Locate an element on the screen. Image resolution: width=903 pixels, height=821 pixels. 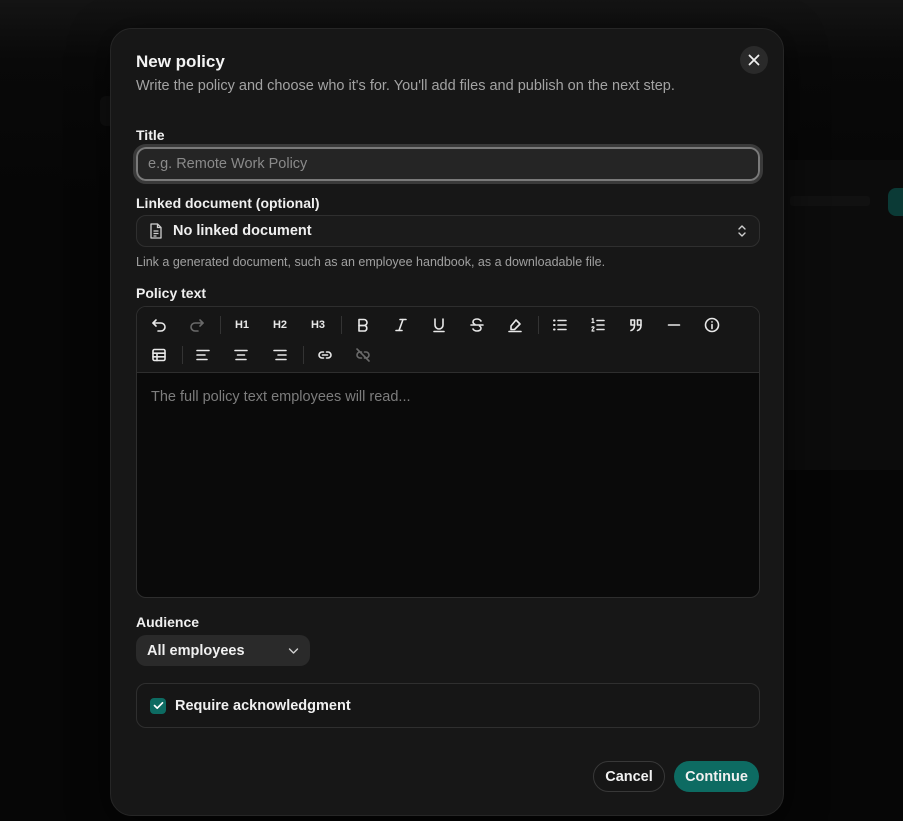
heading-3-button: H3 is located at coordinates (318, 325).